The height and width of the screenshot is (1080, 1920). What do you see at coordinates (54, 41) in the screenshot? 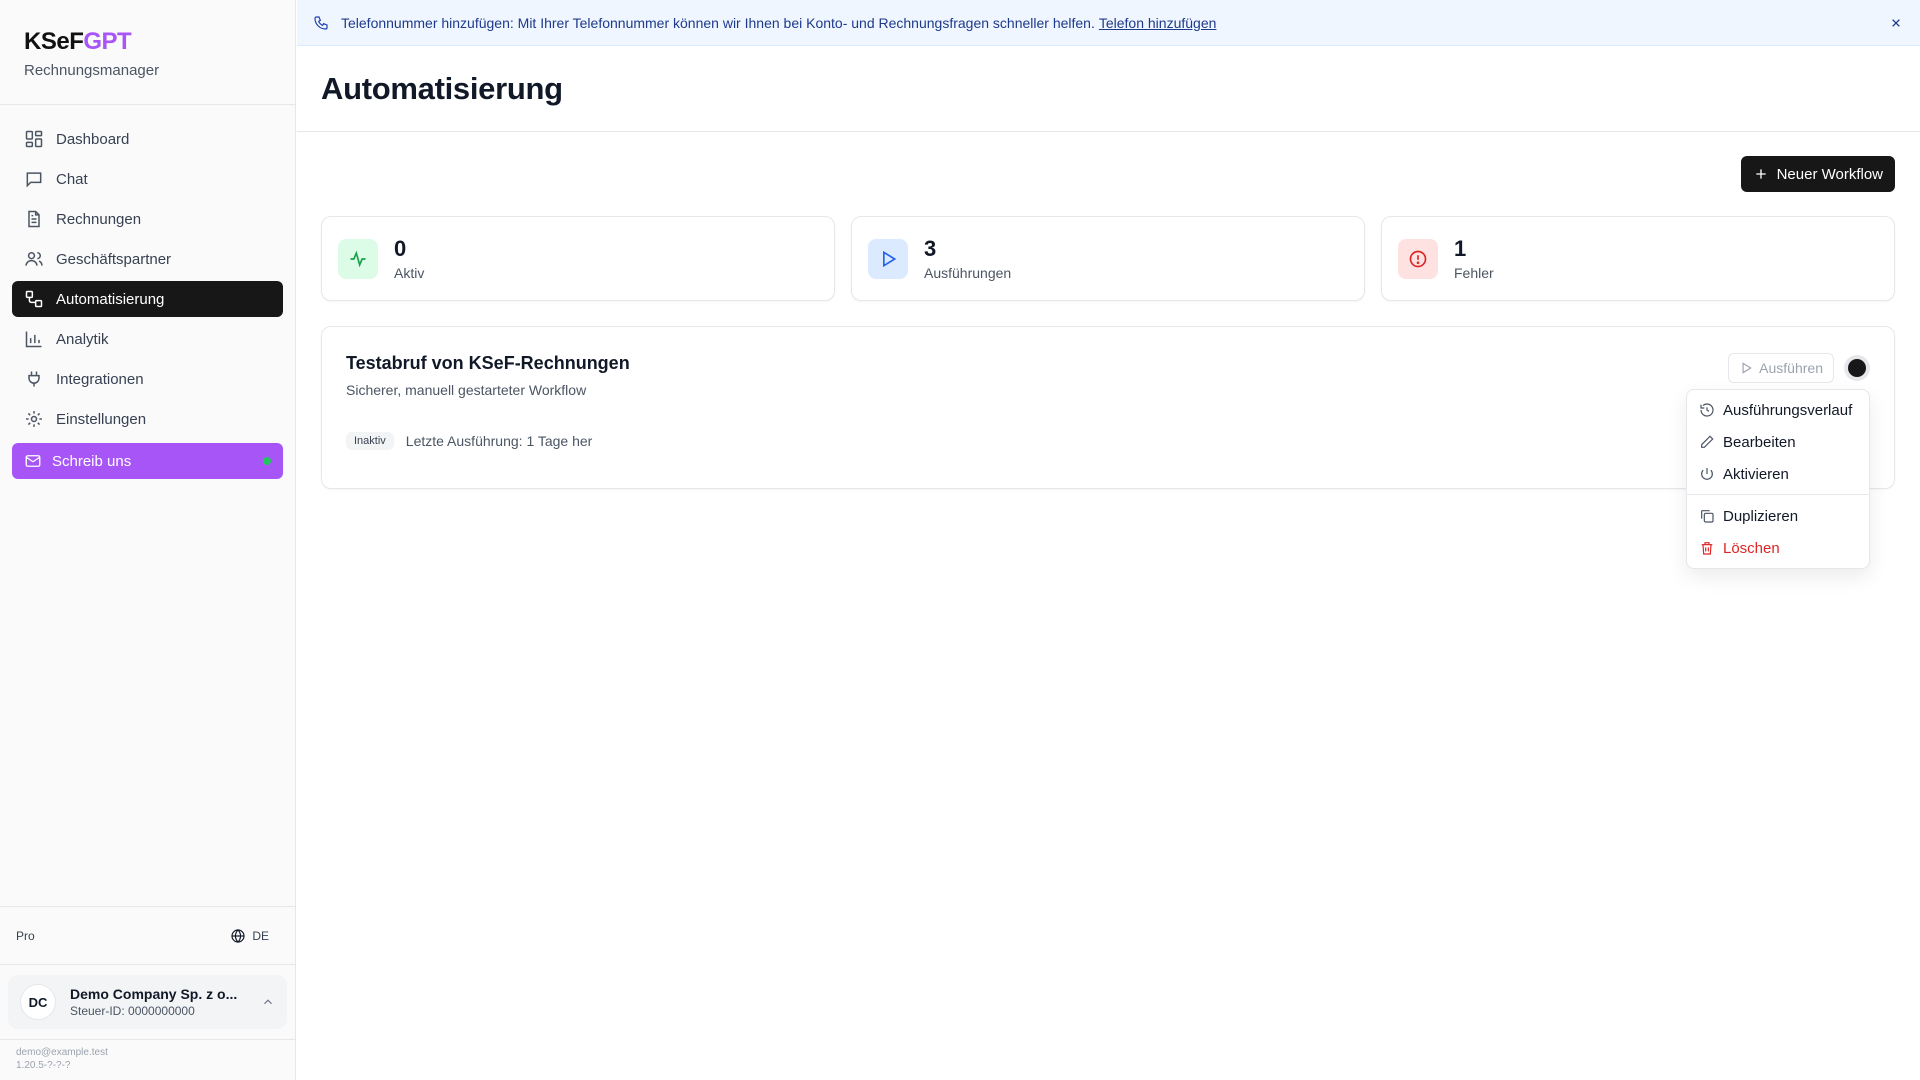
I see `brand-logo-part1: KSeF` at bounding box center [54, 41].